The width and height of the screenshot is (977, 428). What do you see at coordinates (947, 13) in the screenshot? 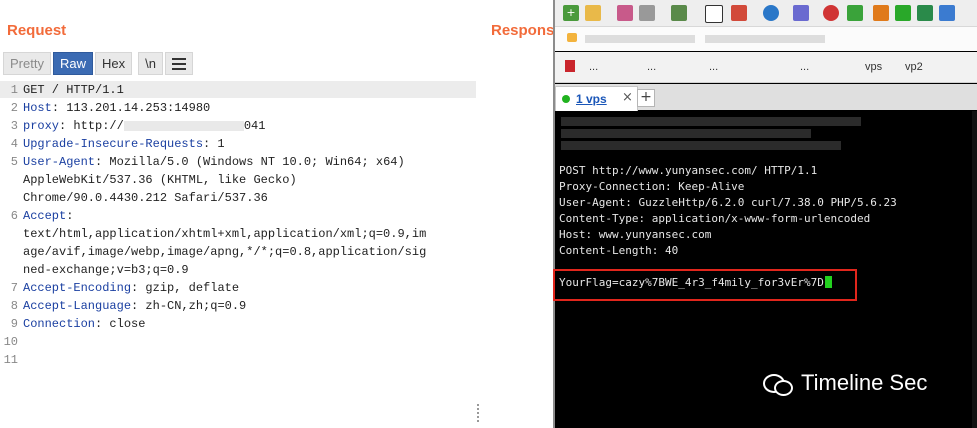
I see `keyboard-icon` at bounding box center [947, 13].